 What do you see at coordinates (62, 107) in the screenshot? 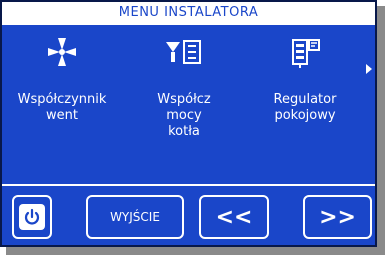
I see `menu-item-label: Współczynnik went` at bounding box center [62, 107].